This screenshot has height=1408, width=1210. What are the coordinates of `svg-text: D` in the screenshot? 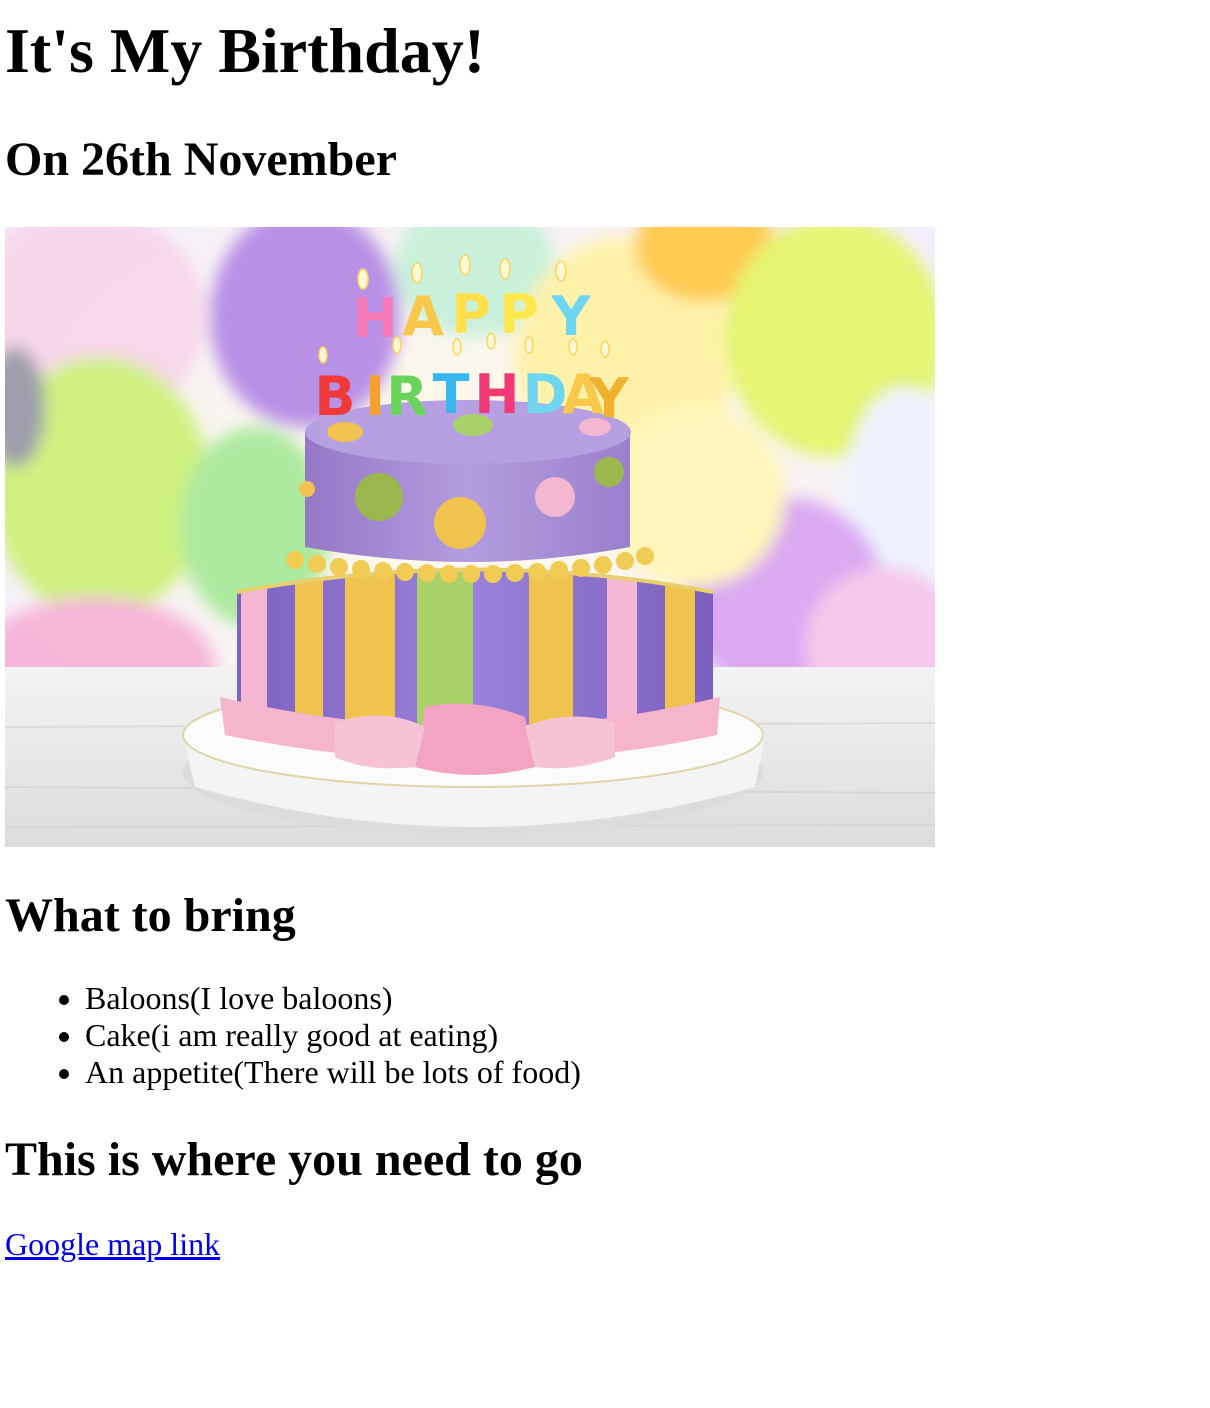 It's located at (545, 394).